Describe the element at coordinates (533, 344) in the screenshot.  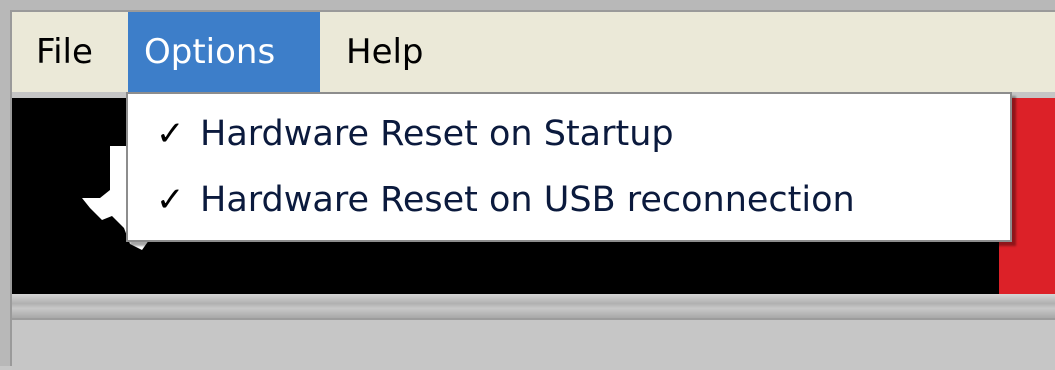
I see `status-bar` at that location.